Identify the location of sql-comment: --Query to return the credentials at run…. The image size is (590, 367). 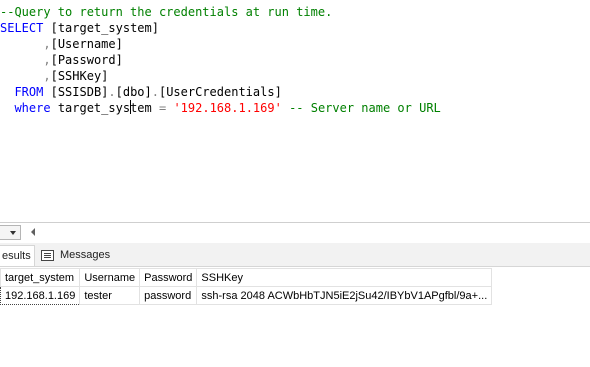
(166, 12).